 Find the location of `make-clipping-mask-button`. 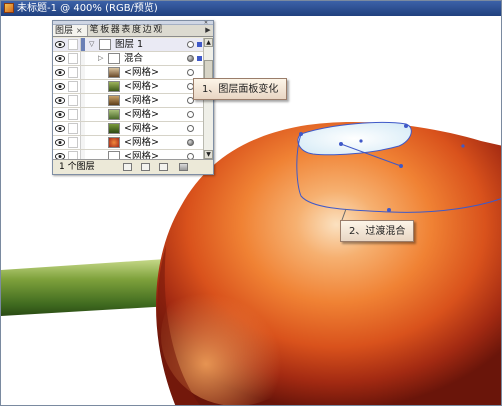

make-clipping-mask-button is located at coordinates (127, 167).